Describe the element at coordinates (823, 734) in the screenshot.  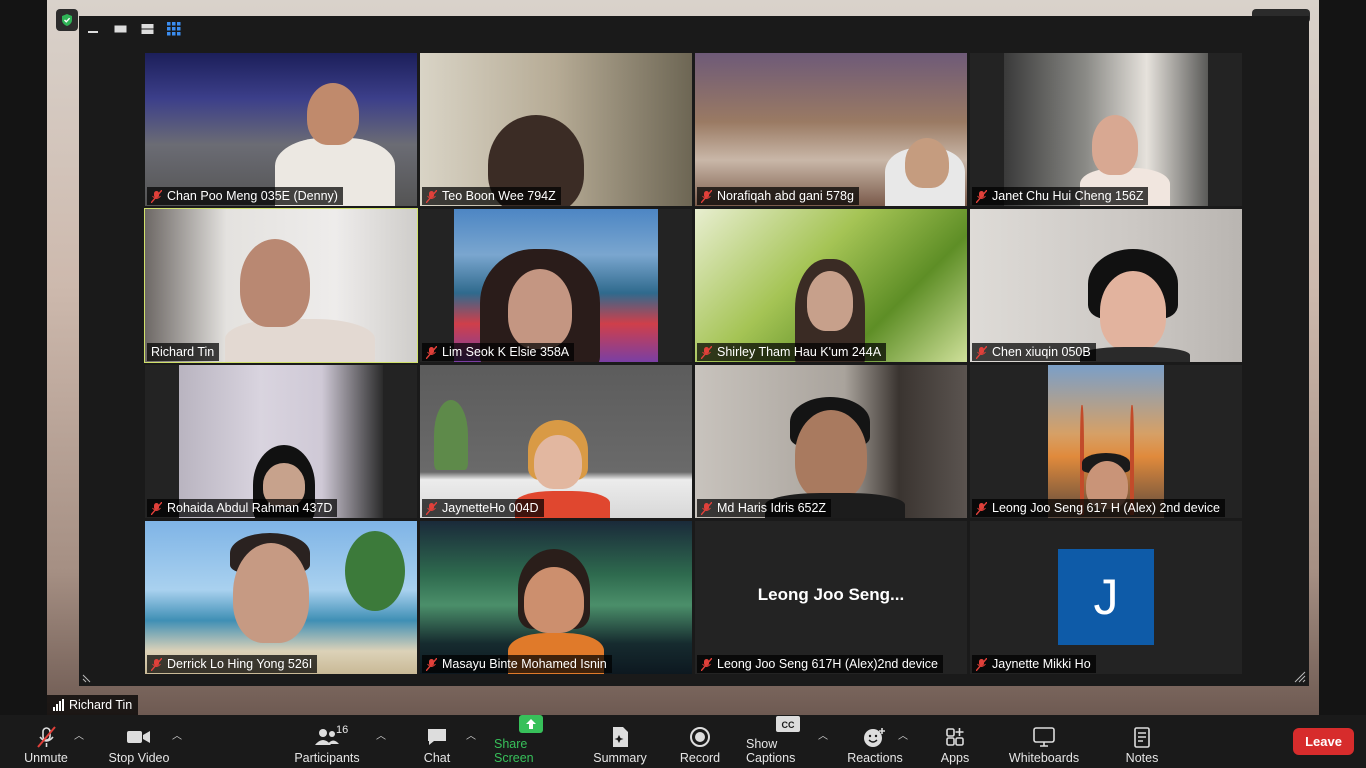
I see `captions-options-caret-icon: ︿` at that location.